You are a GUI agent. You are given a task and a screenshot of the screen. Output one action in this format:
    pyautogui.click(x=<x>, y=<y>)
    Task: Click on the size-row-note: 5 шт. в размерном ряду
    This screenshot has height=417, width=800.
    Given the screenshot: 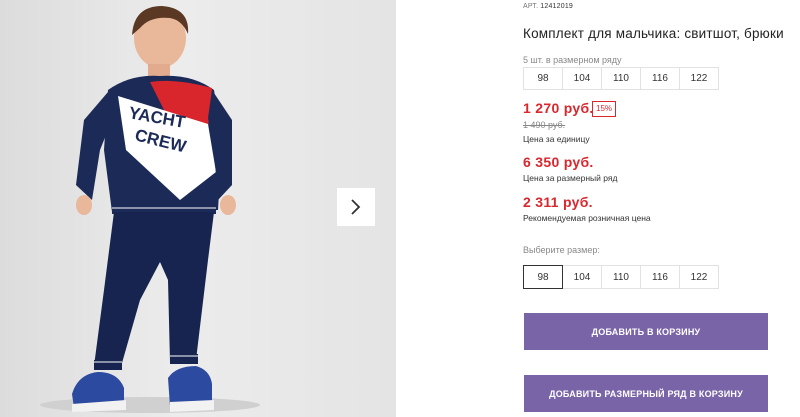 What is the action you would take?
    pyautogui.click(x=572, y=60)
    